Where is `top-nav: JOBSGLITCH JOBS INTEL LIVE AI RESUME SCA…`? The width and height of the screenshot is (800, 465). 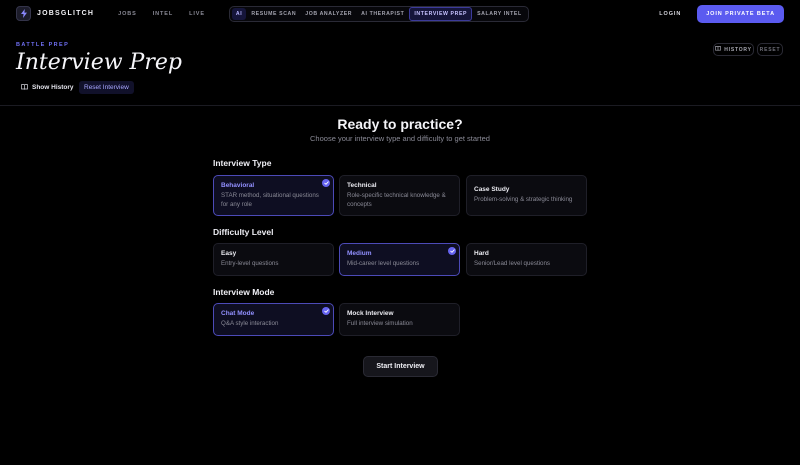 top-nav: JOBSGLITCH JOBS INTEL LIVE AI RESUME SCA… is located at coordinates (400, 13).